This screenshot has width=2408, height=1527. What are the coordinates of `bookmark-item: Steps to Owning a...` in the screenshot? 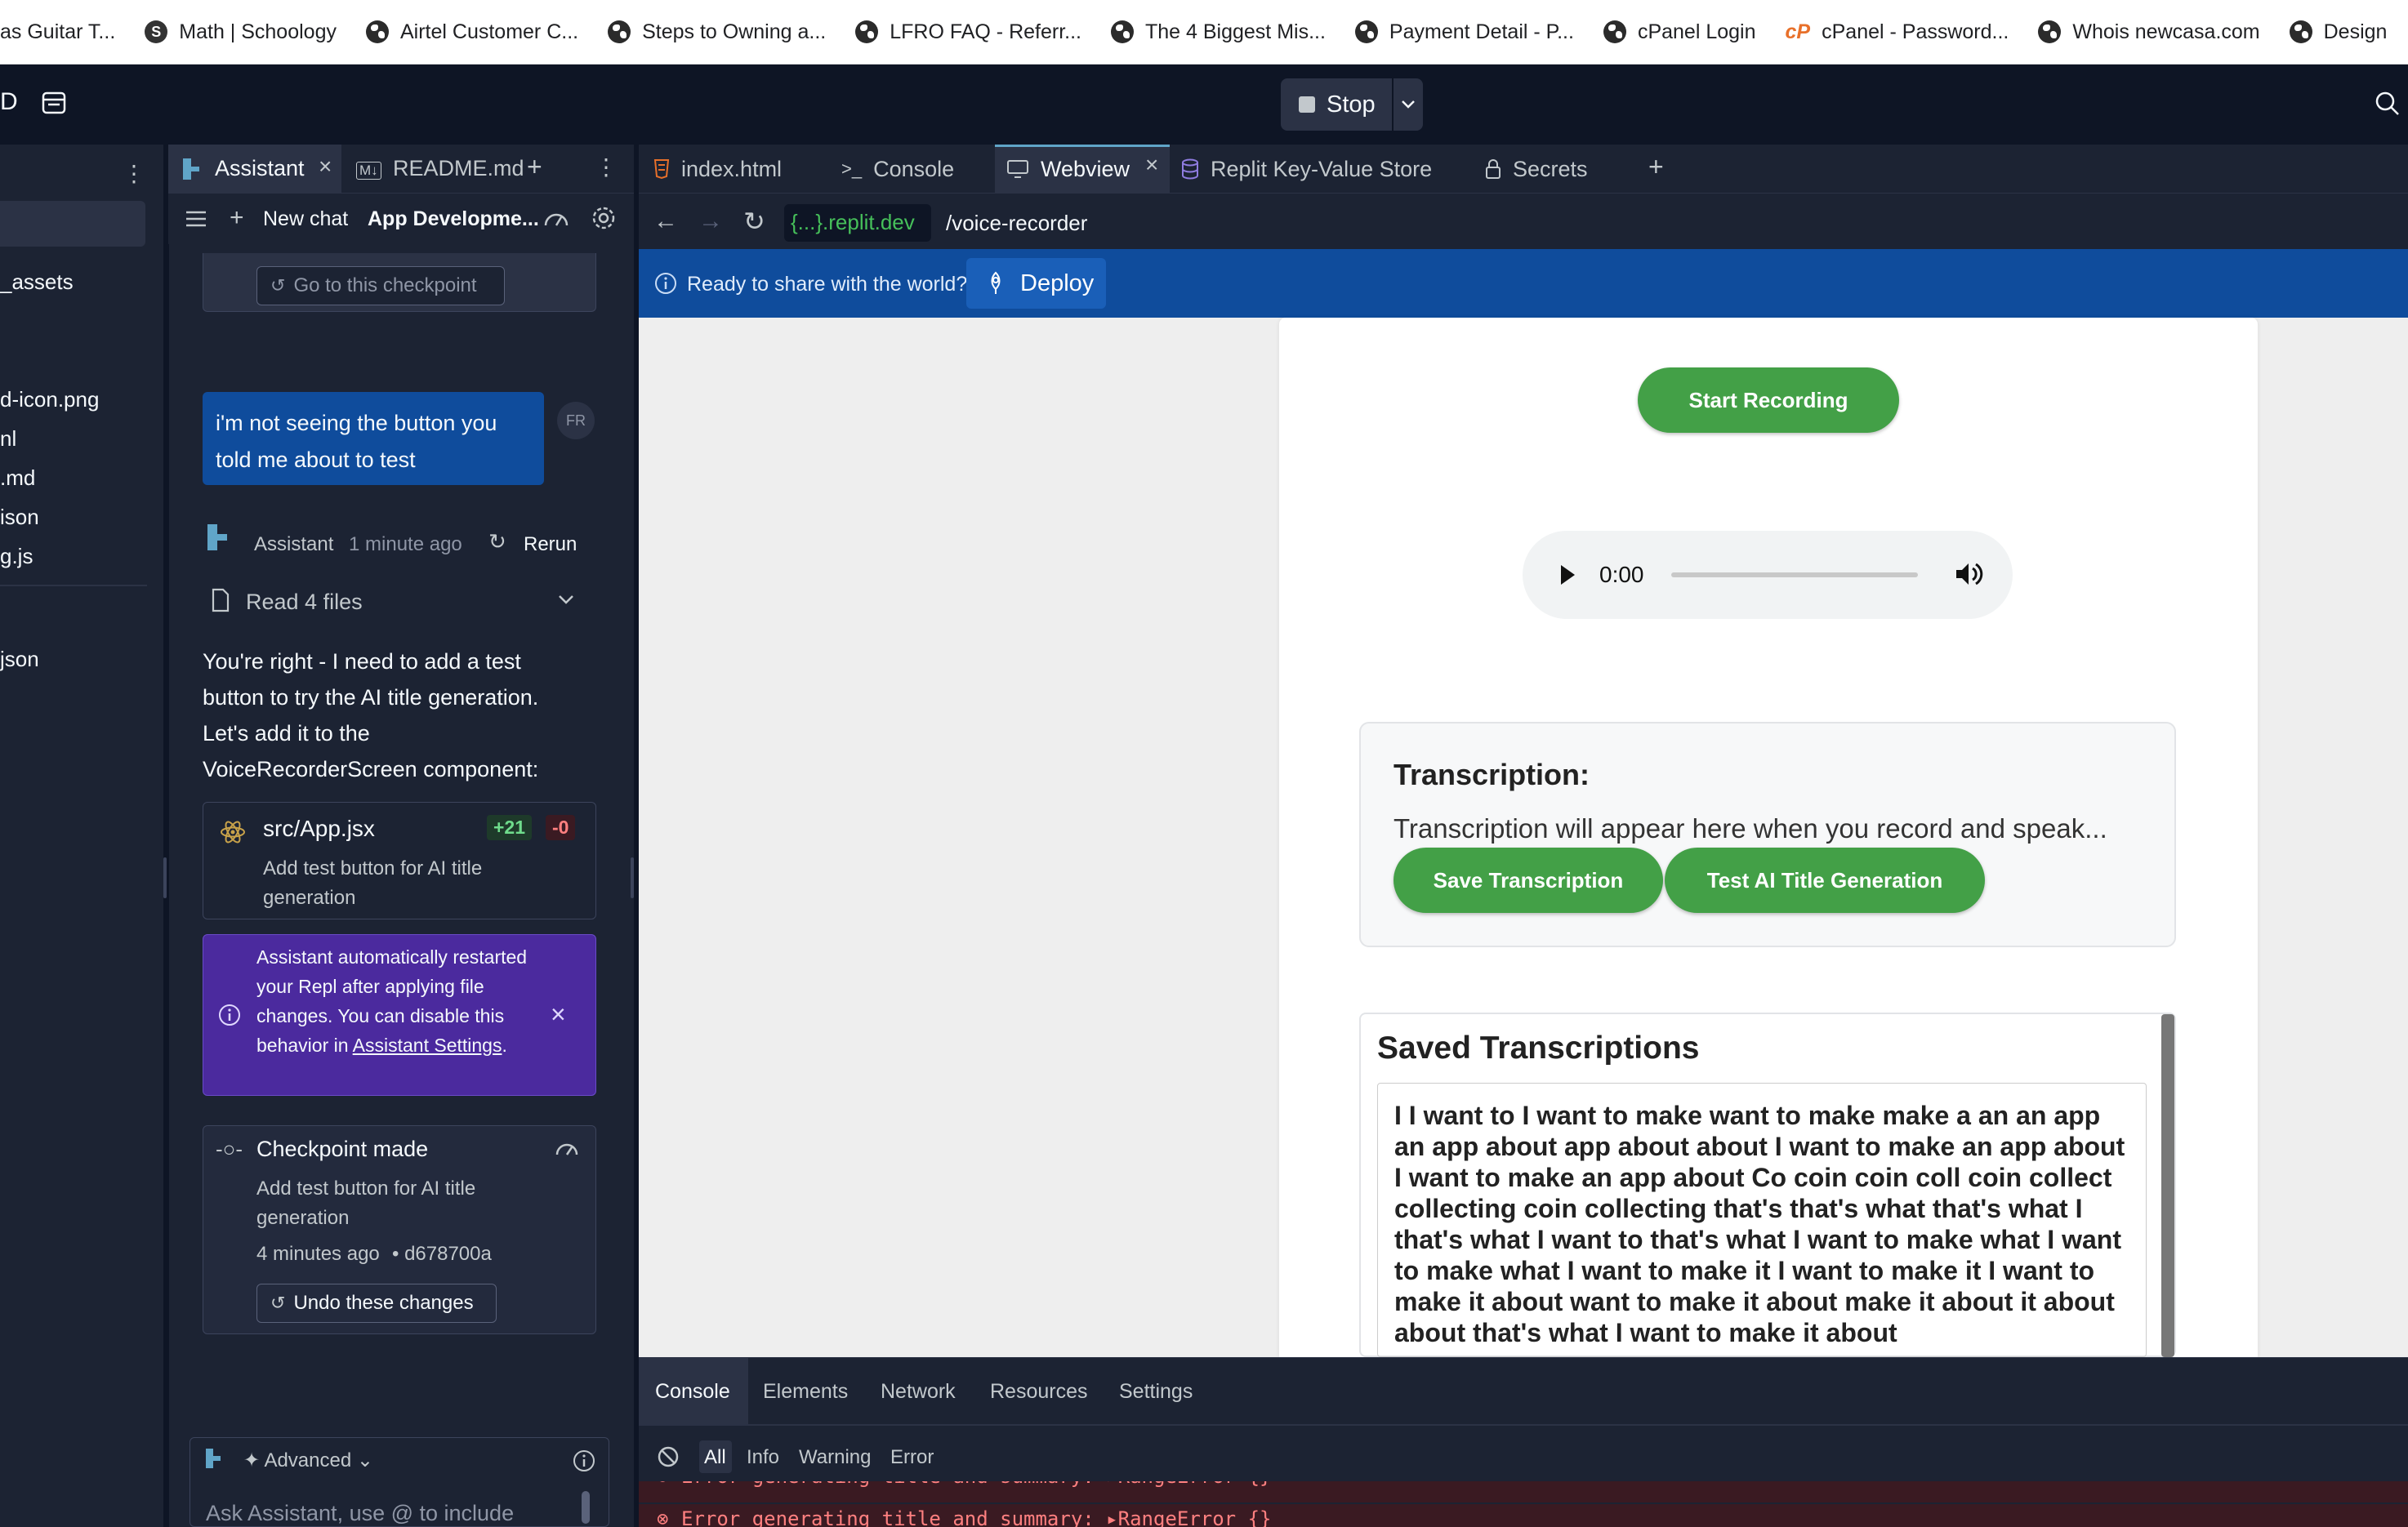 It's located at (717, 32).